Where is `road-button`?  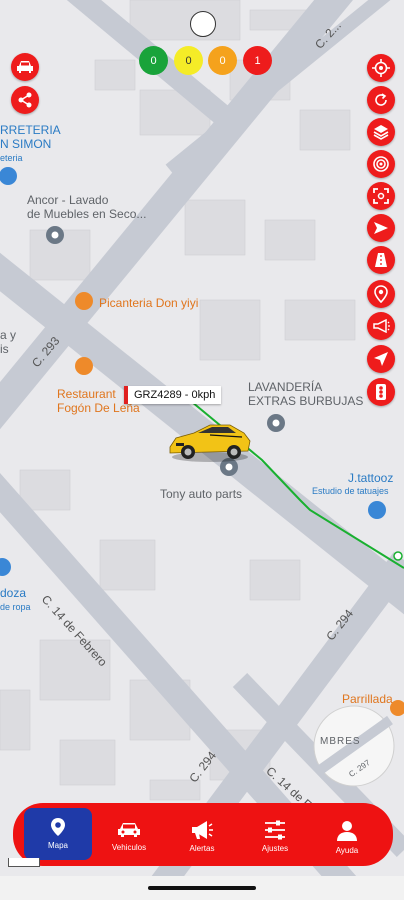
road-button is located at coordinates (381, 260).